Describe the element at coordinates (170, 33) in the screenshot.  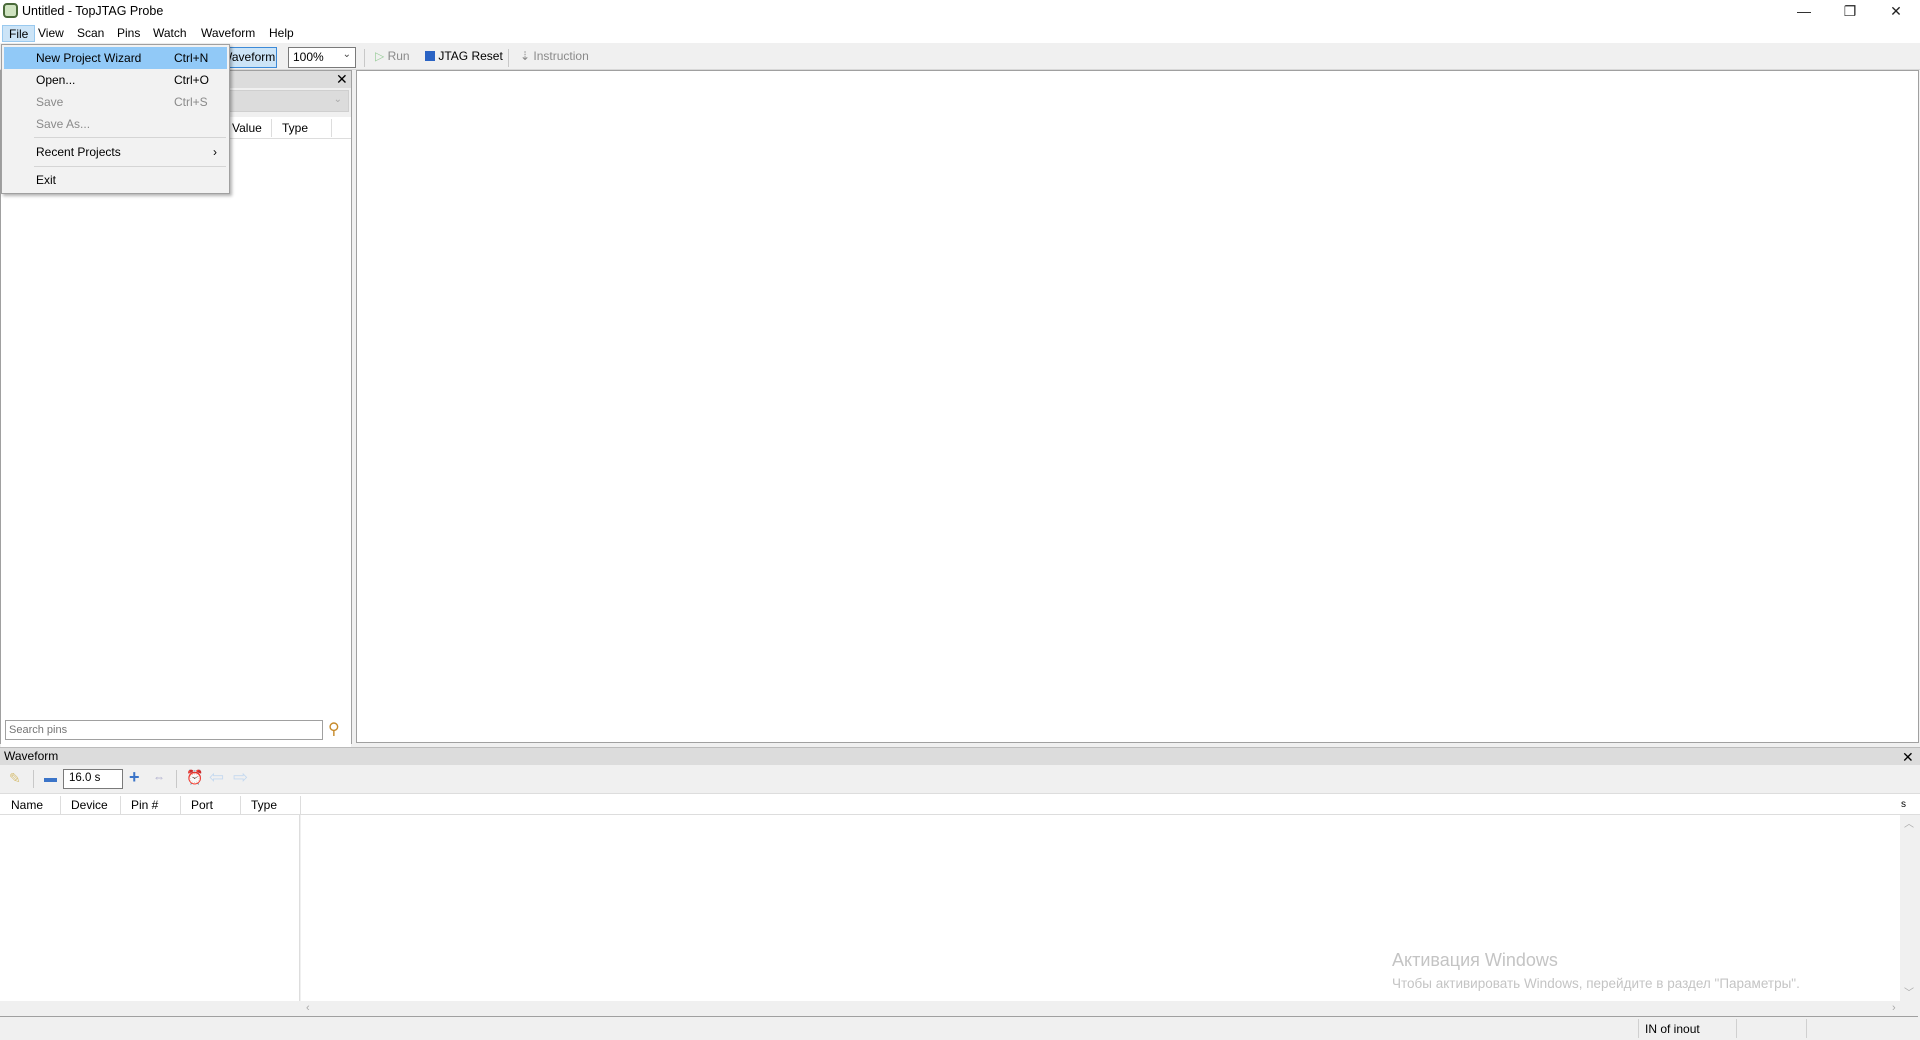
I see `menu-watch: Watch` at that location.